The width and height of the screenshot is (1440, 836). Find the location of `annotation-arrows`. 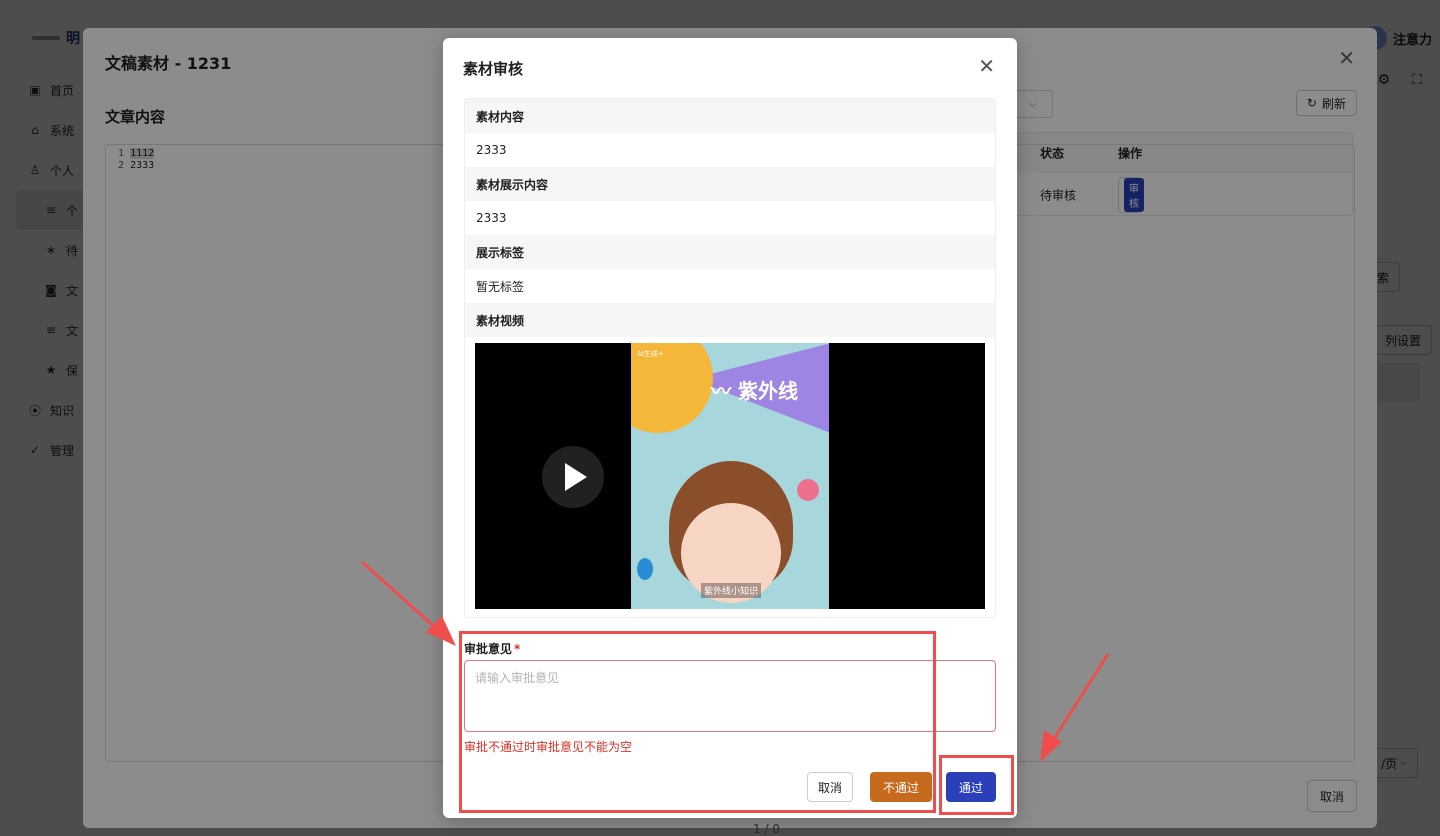

annotation-arrows is located at coordinates (735, 661).